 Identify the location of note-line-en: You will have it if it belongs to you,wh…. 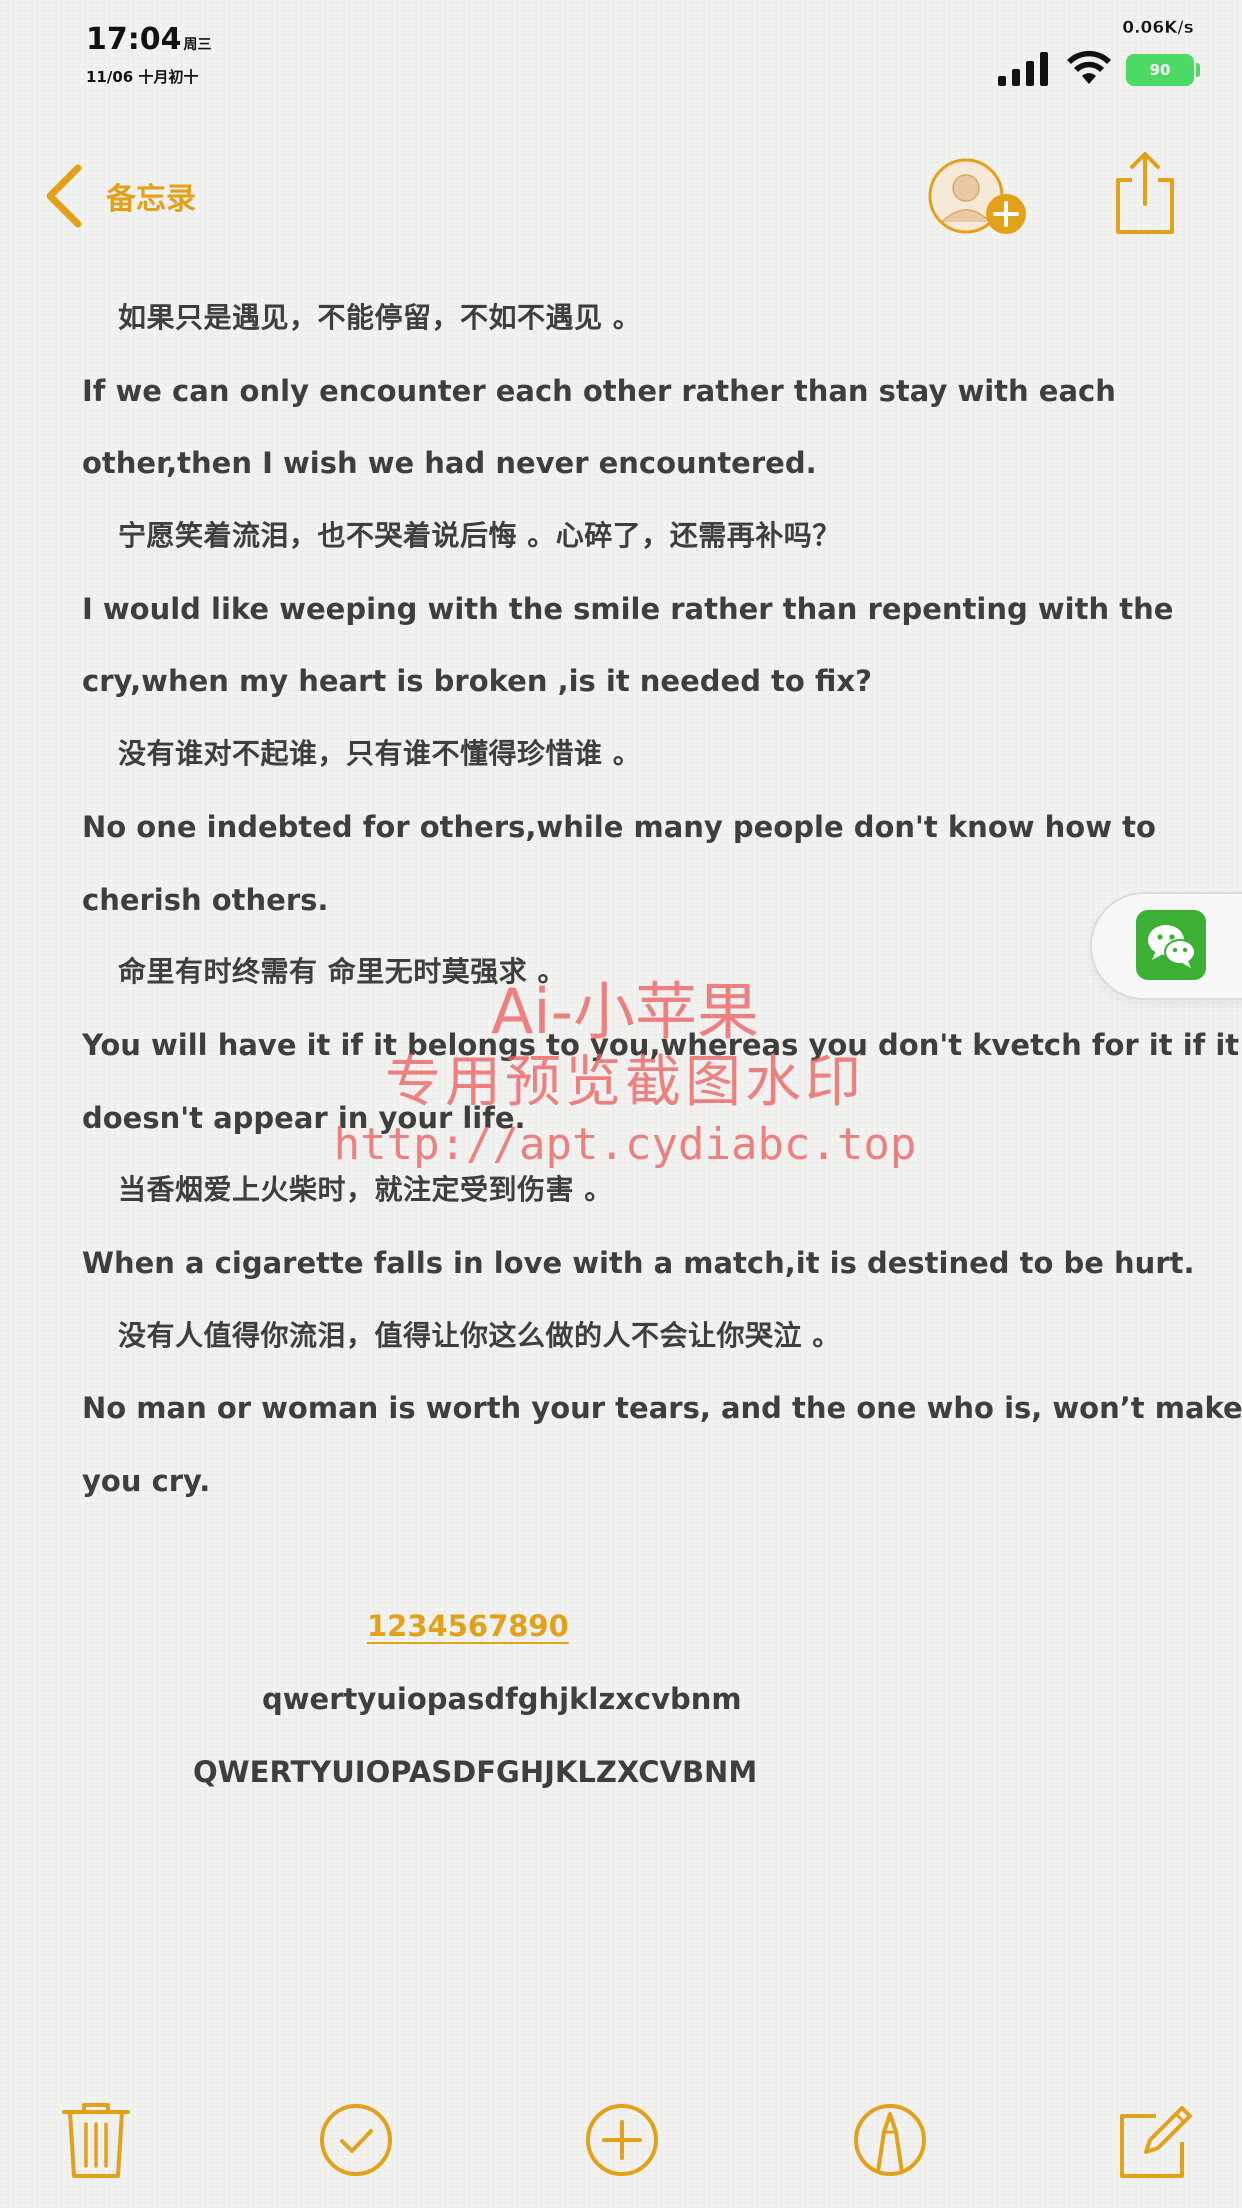
(661, 1044).